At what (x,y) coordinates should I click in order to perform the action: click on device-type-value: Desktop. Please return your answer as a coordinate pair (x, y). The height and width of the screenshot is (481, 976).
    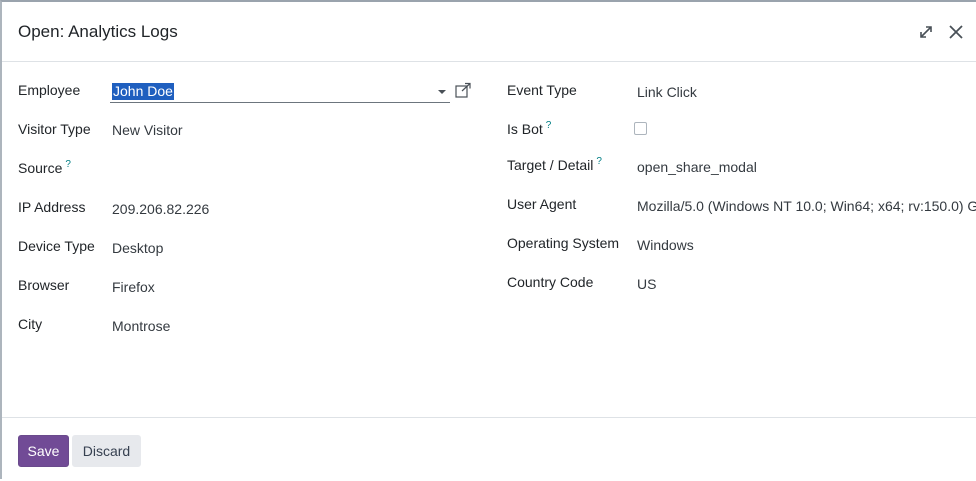
    Looking at the image, I should click on (138, 248).